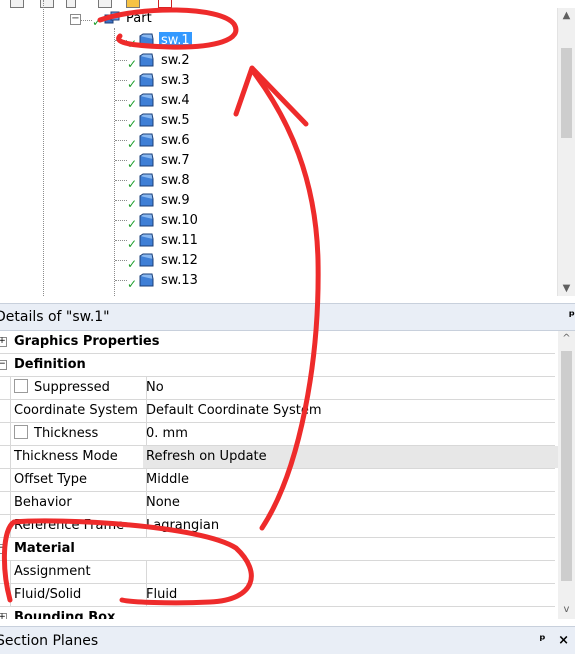 The width and height of the screenshot is (575, 659). Describe the element at coordinates (566, 152) in the screenshot. I see `tree-scrollbar: ▲ ▼` at that location.